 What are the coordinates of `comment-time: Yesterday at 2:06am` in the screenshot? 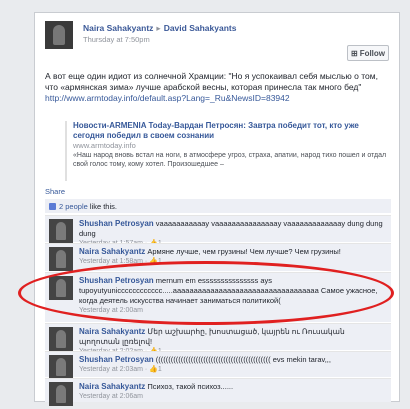 It's located at (111, 396).